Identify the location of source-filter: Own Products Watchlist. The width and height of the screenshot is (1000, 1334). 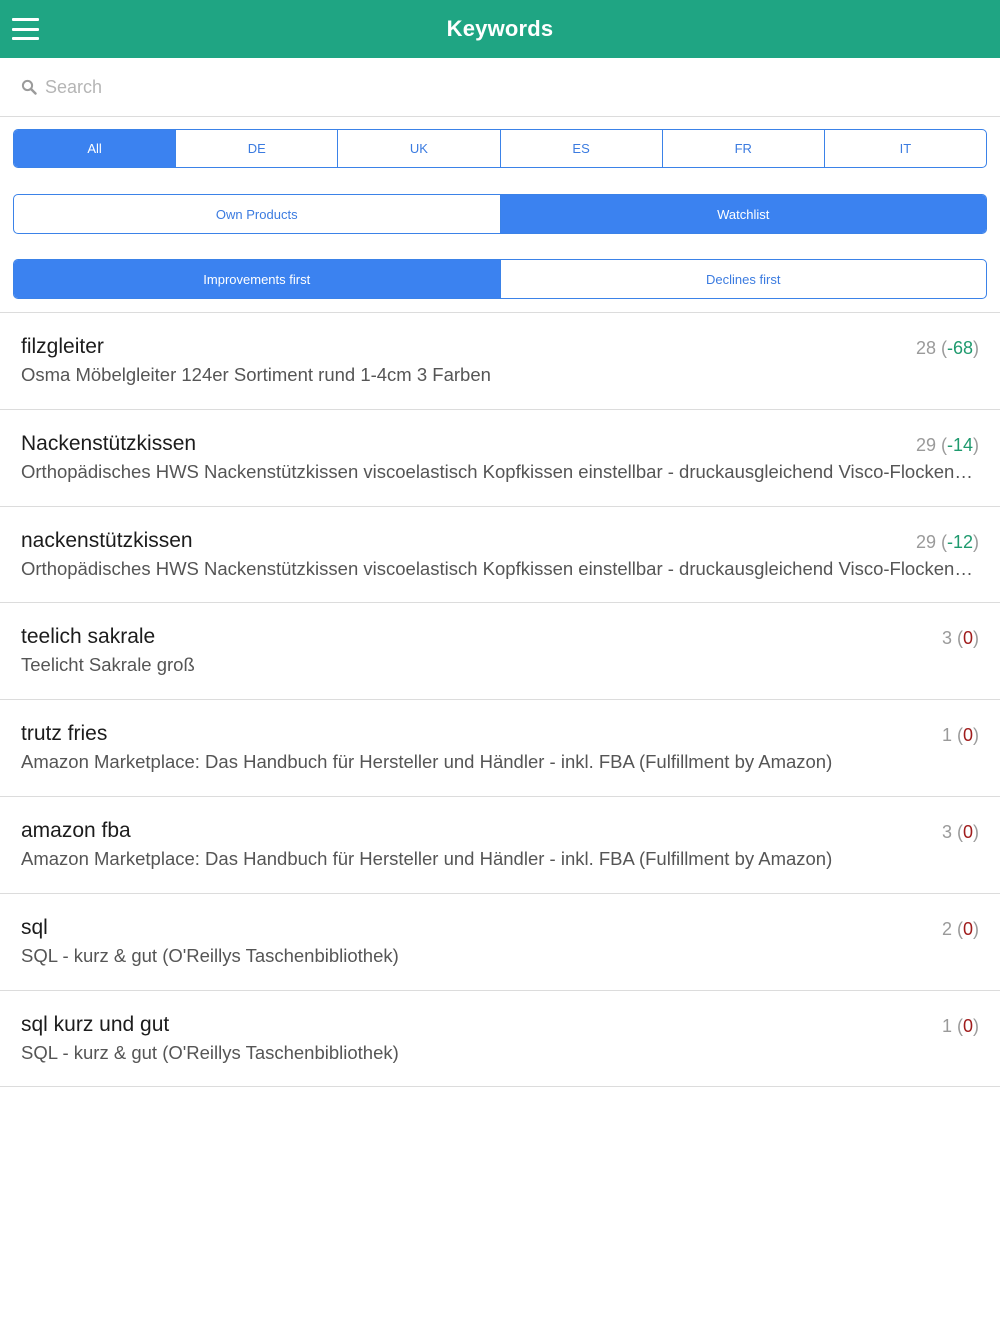
(500, 214).